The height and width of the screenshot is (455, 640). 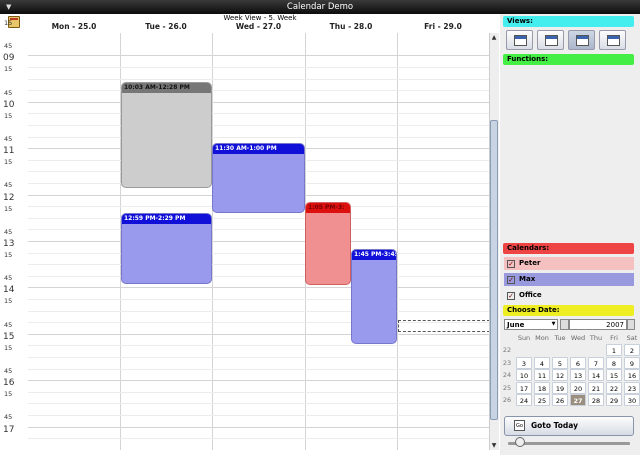 What do you see at coordinates (614, 375) in the screenshot?
I see `date-cell: 15` at bounding box center [614, 375].